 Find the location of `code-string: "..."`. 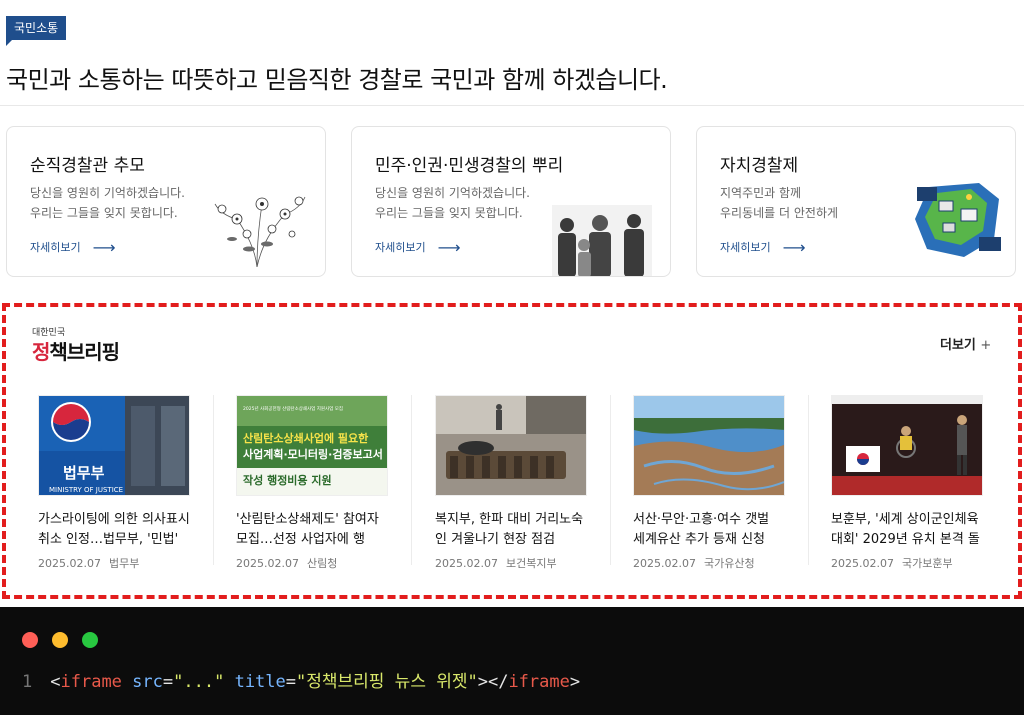

code-string: "..." is located at coordinates (199, 682).